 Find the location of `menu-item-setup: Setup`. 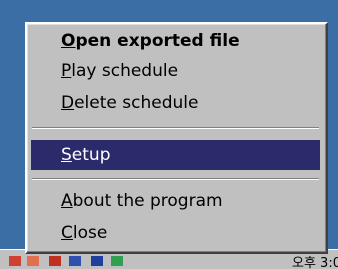

menu-item-setup: Setup is located at coordinates (175, 155).